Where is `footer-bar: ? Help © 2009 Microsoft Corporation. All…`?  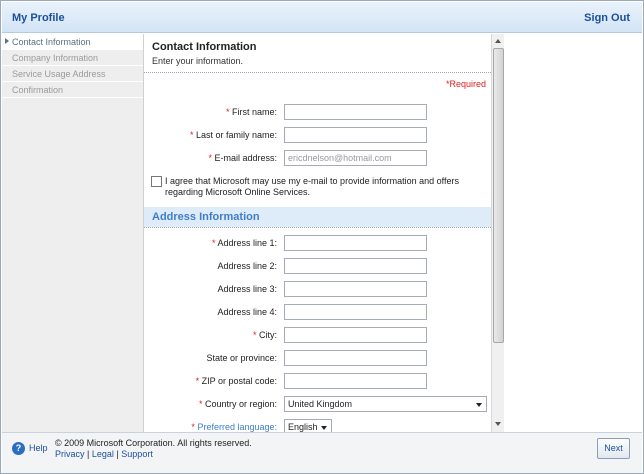 footer-bar: ? Help © 2009 Microsoft Corporation. All… is located at coordinates (322, 452).